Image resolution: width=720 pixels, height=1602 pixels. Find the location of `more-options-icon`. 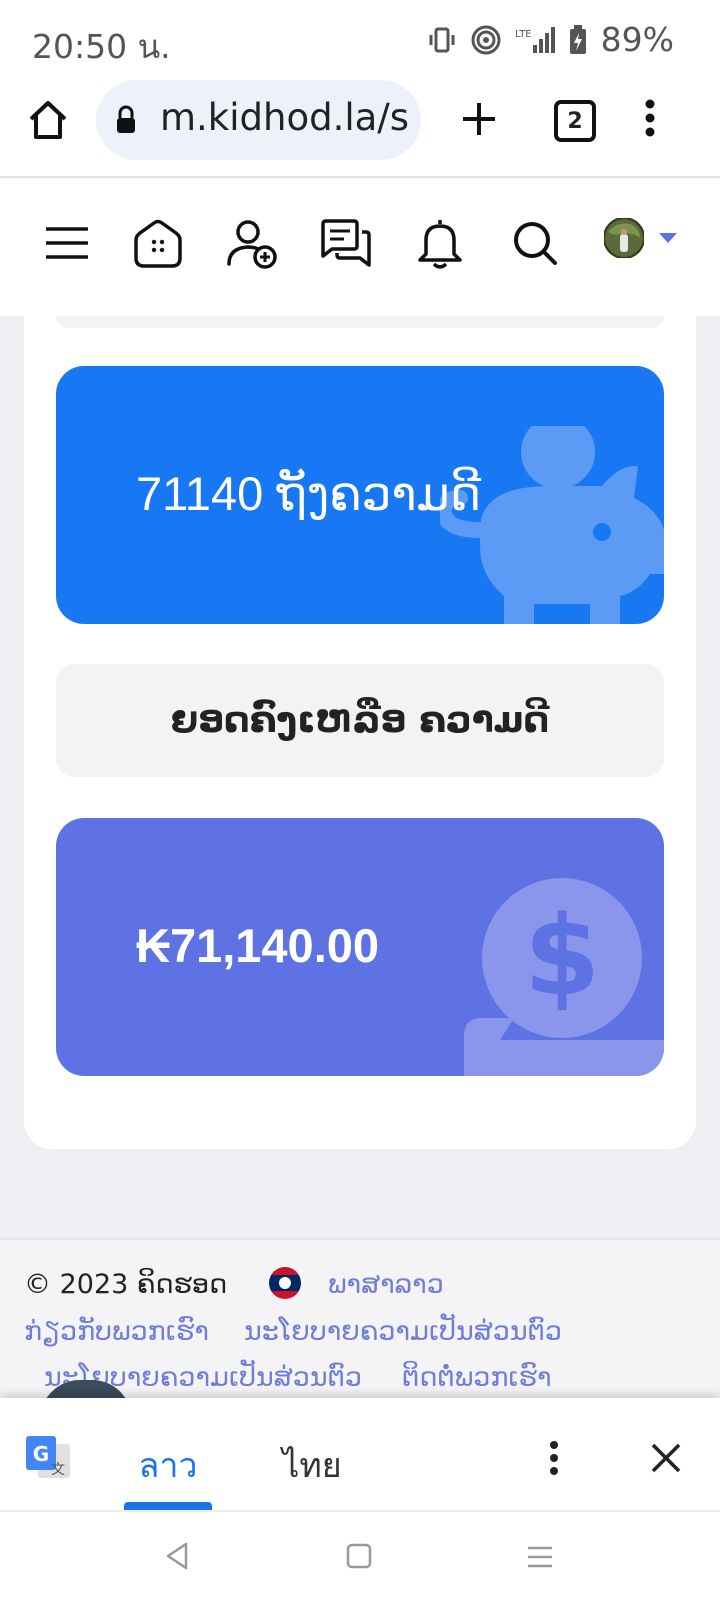

more-options-icon is located at coordinates (650, 118).